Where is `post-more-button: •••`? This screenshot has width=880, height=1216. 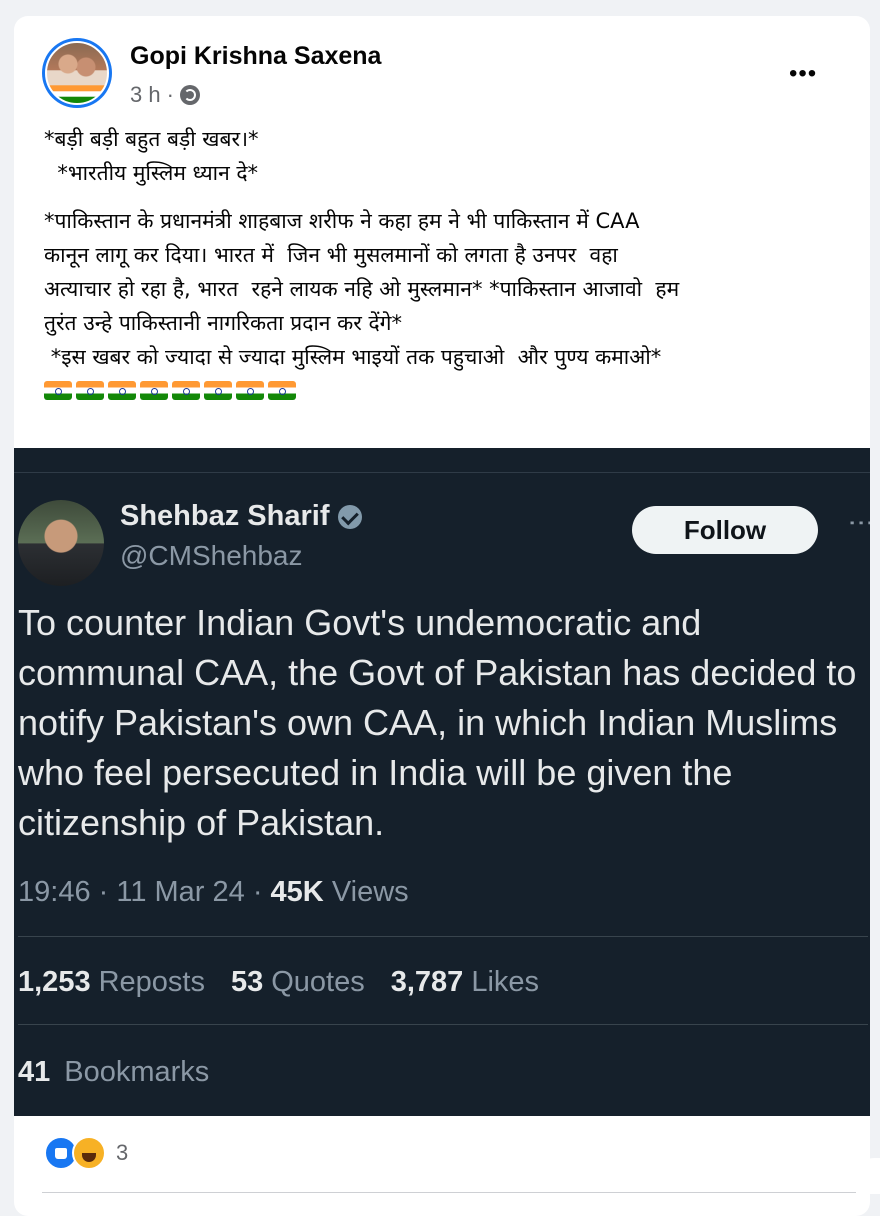 post-more-button: ••• is located at coordinates (803, 74).